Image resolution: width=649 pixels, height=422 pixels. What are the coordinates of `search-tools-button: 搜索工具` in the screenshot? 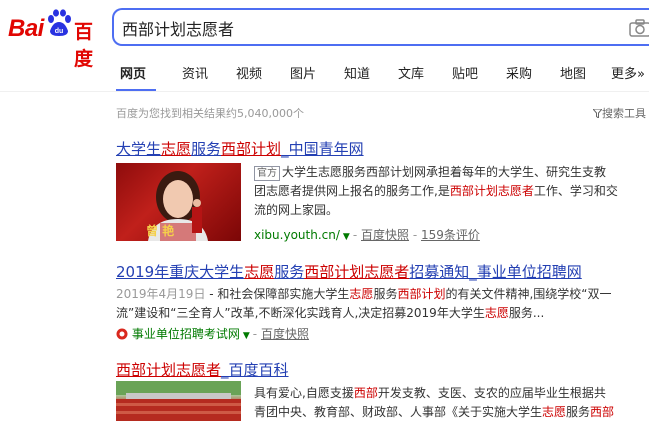 It's located at (618, 113).